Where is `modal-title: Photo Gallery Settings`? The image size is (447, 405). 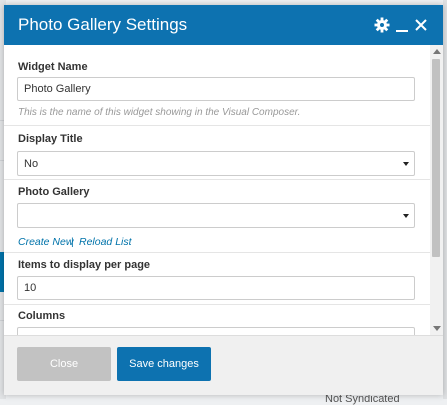 modal-title: Photo Gallery Settings is located at coordinates (103, 24).